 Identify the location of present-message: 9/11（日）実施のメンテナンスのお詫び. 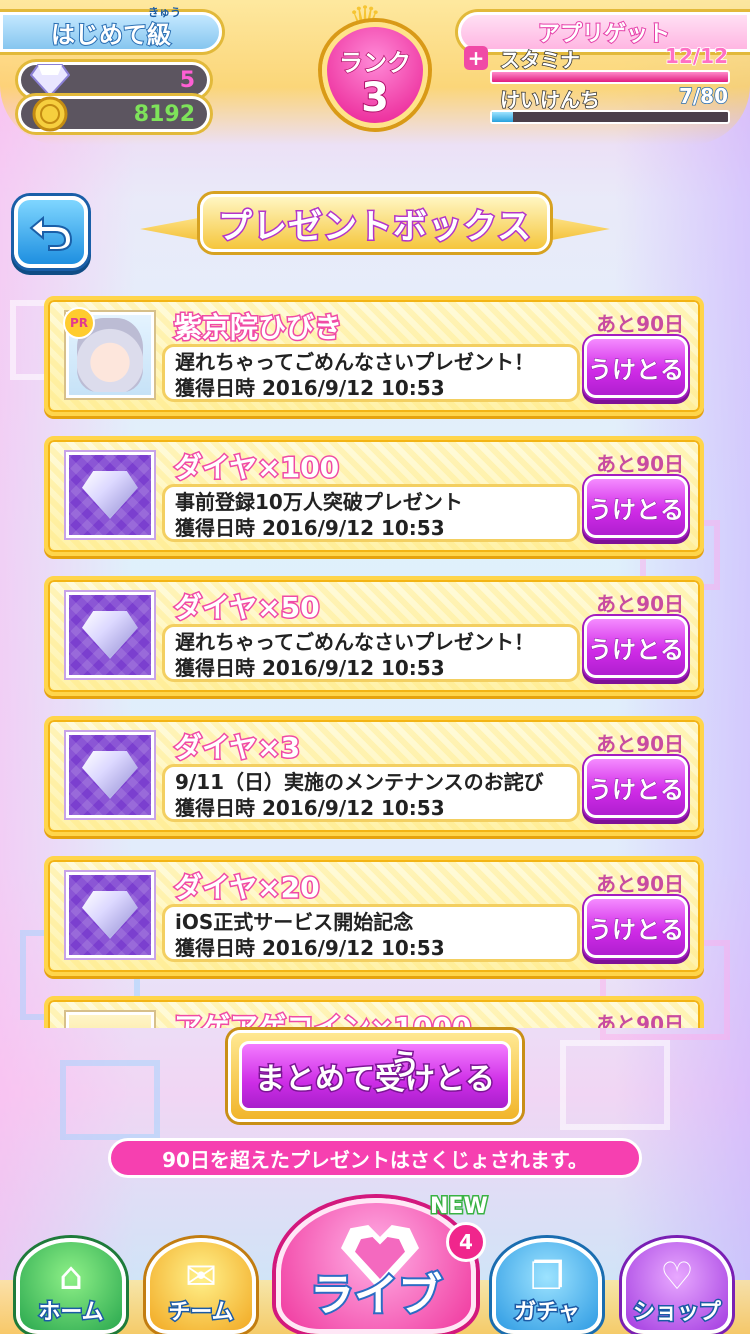
(359, 782).